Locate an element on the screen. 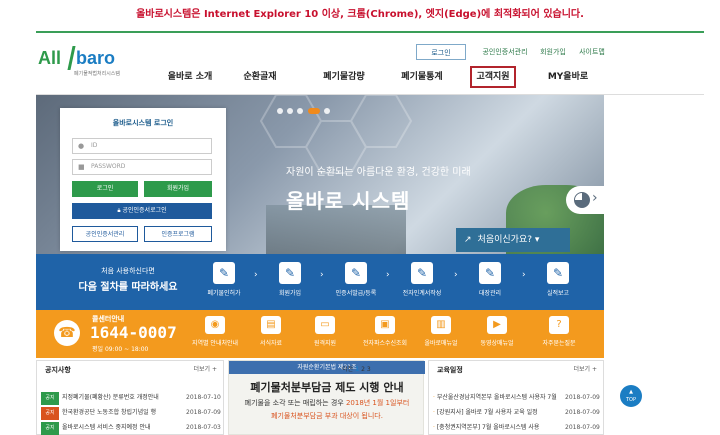 The height and width of the screenshot is (435, 720). slide-dot-4-active is located at coordinates (314, 111).